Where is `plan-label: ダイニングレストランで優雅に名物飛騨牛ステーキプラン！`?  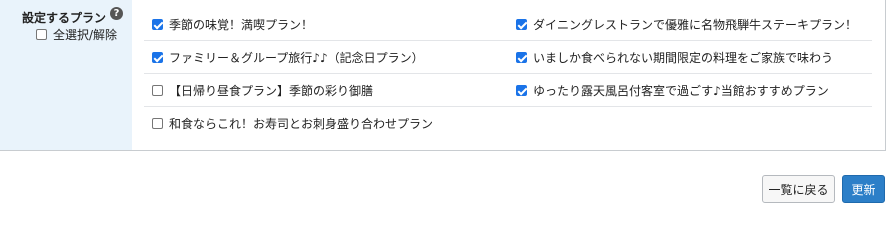
plan-label: ダイニングレストランで優雅に名物飛騨牛ステーキプラン！ is located at coordinates (695, 25).